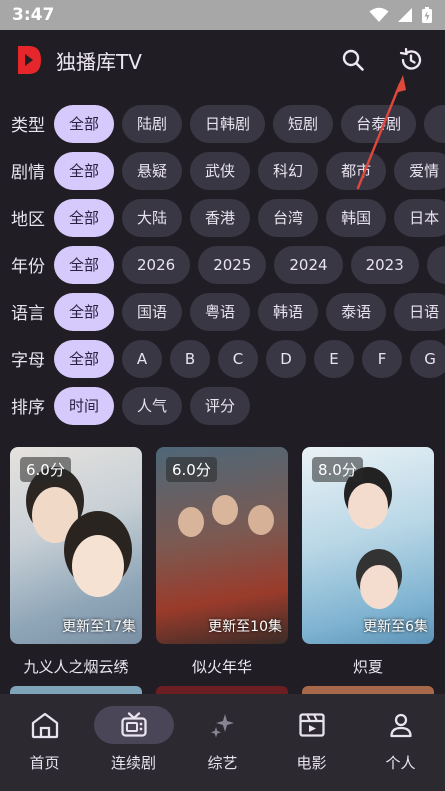 This screenshot has width=445, height=791. I want to click on filter-chip: 韩语, so click(288, 311).